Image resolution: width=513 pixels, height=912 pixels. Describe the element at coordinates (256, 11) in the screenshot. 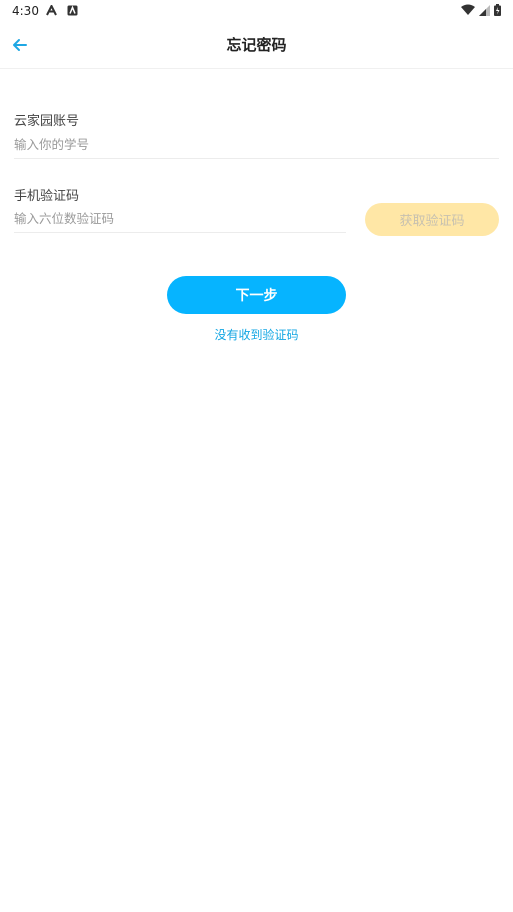

I see `status-bar: 4:30` at that location.